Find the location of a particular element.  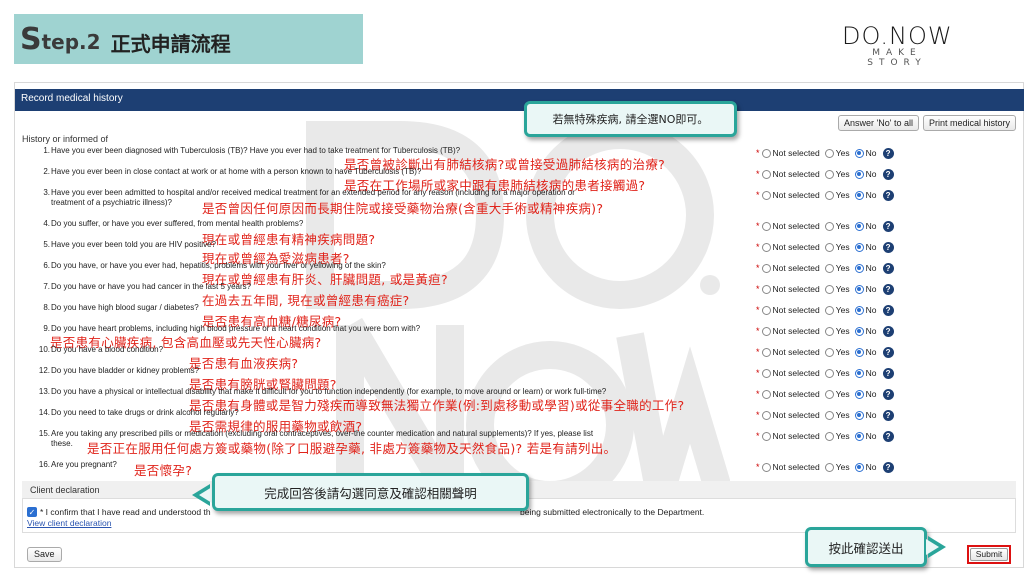

print-medical-history-button: Print medical history is located at coordinates (970, 123).